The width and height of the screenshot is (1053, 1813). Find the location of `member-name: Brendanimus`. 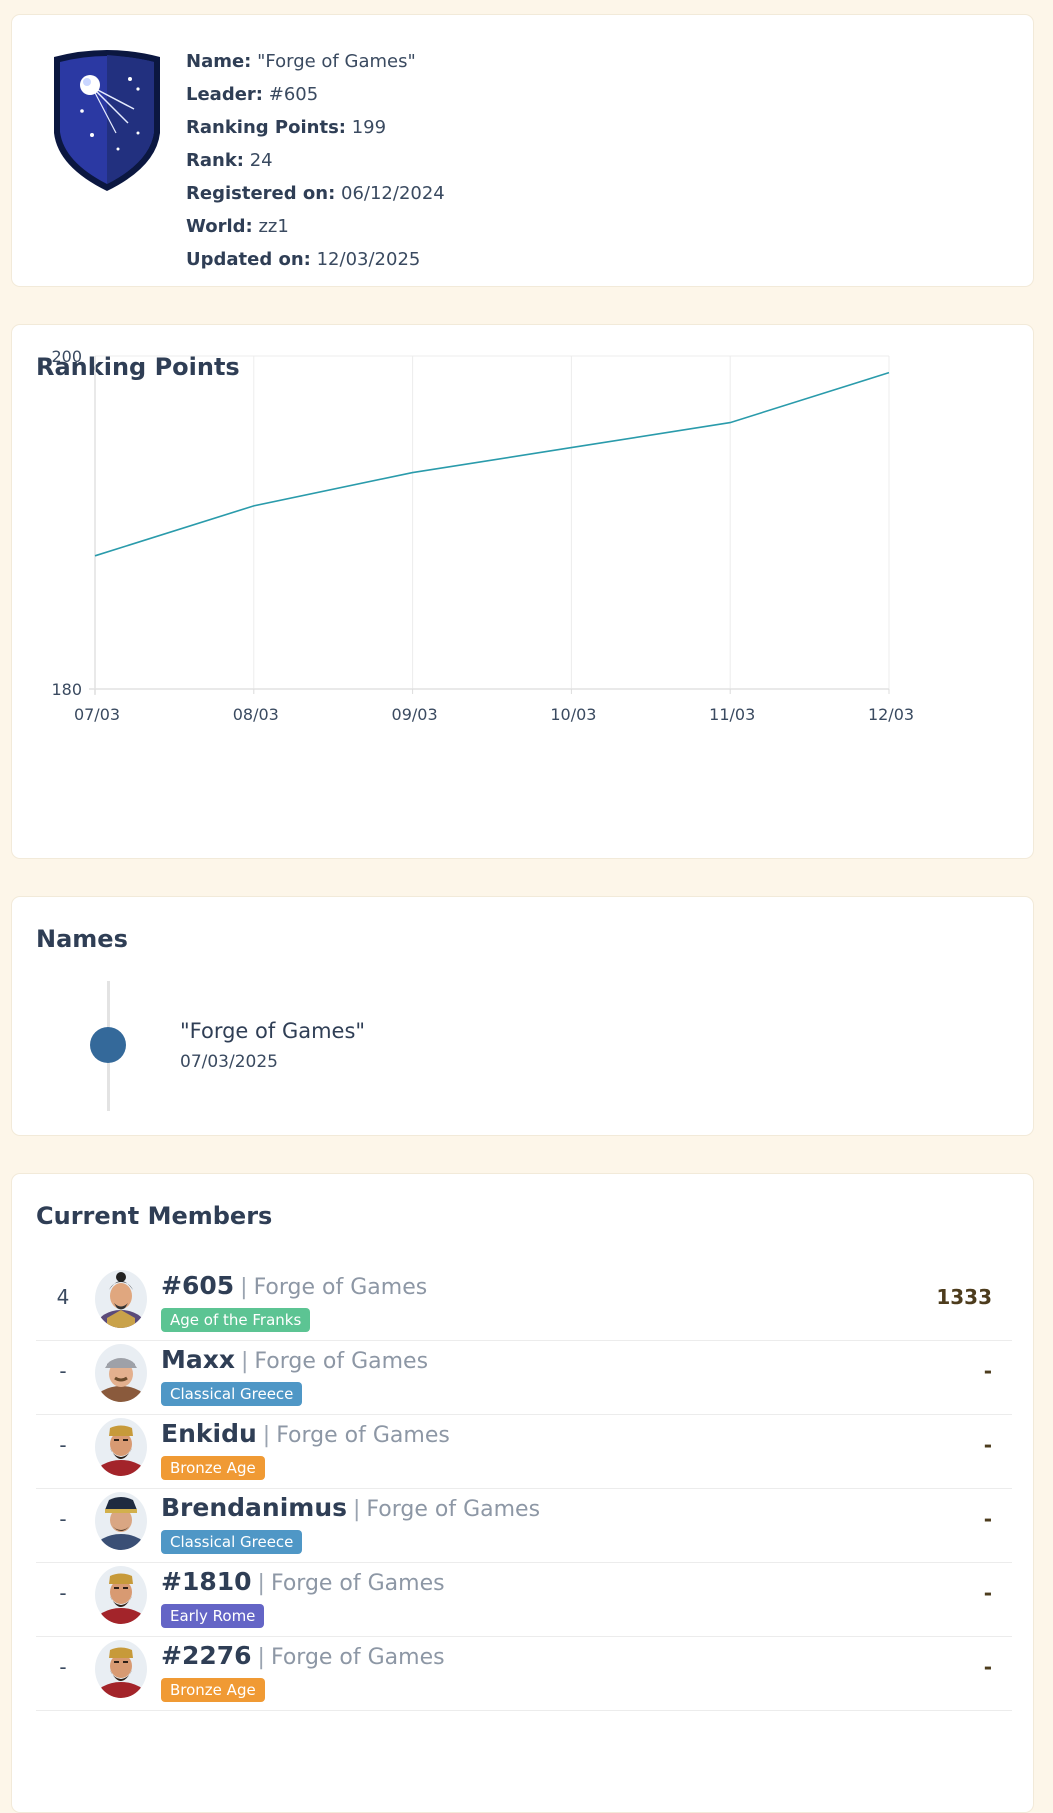

member-name: Brendanimus is located at coordinates (254, 1507).